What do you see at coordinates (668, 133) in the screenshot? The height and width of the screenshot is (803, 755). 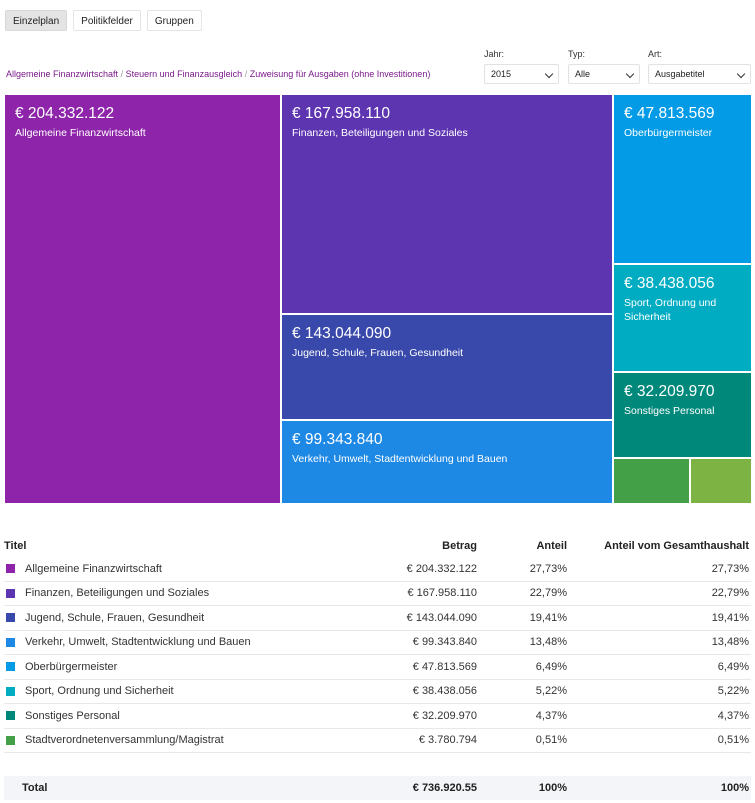 I see `treemap-cell-name: Oberbürgermeister` at bounding box center [668, 133].